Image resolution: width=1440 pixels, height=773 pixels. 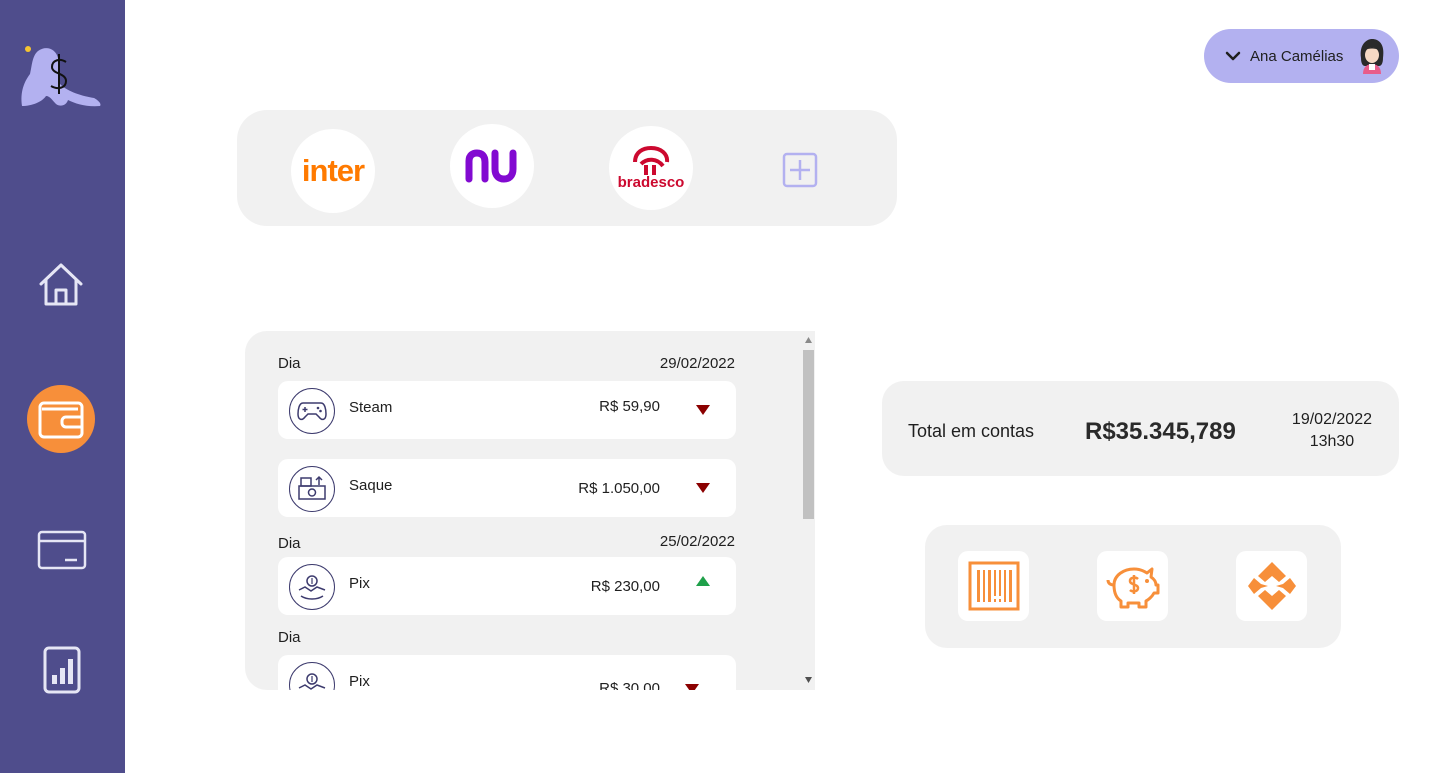 I want to click on transaction-amount: R$ 230,00, so click(x=625, y=586).